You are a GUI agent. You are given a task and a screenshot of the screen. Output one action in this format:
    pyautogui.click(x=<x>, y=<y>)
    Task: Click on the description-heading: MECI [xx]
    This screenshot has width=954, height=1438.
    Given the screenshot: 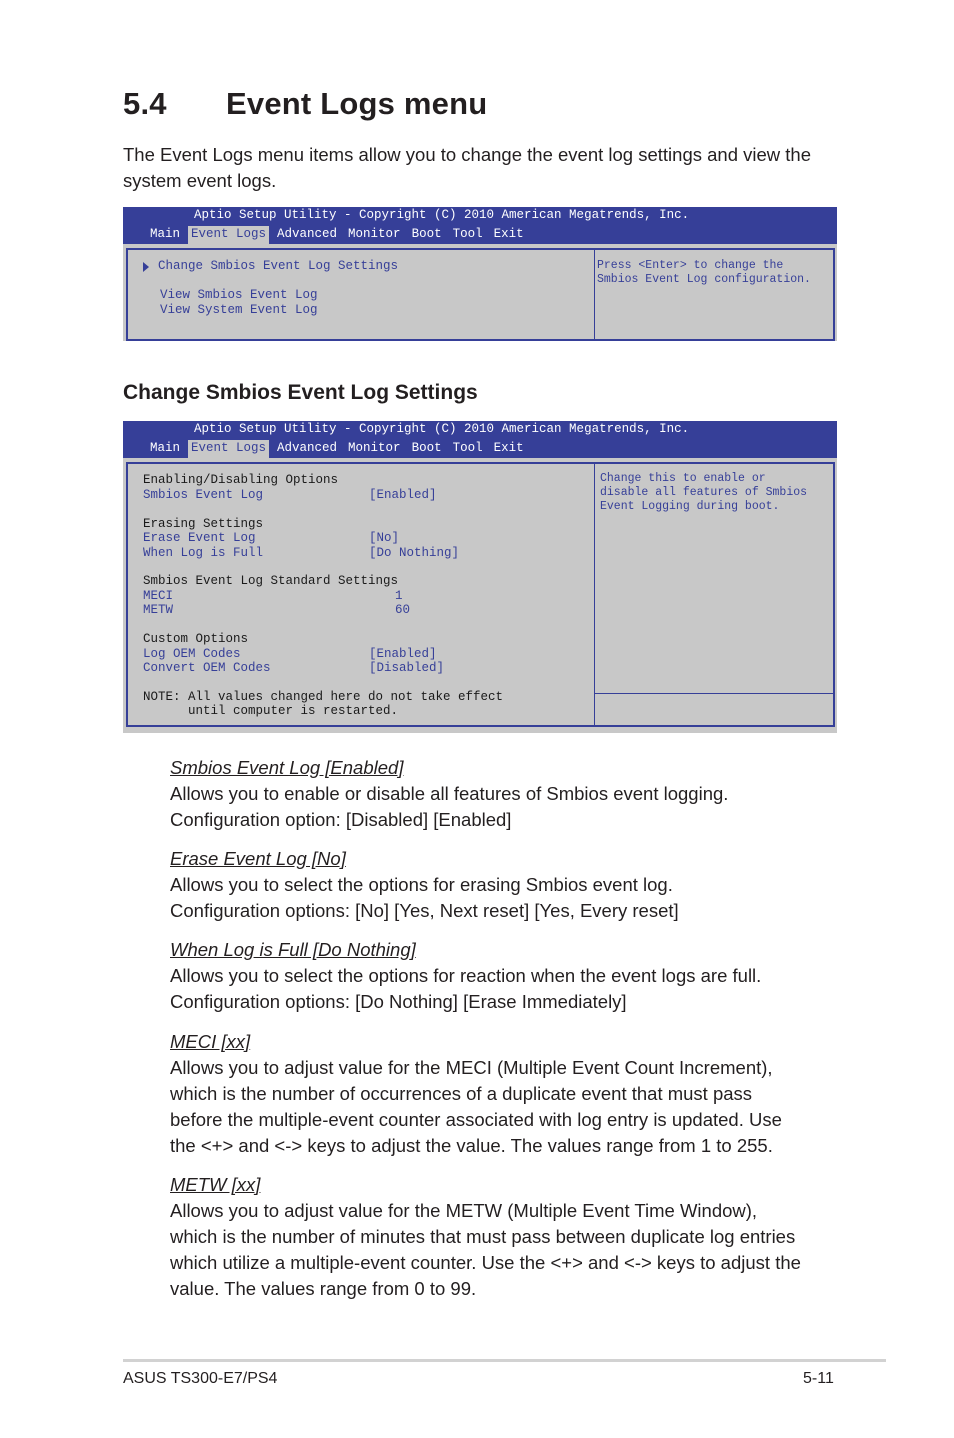 What is the action you would take?
    pyautogui.click(x=210, y=1041)
    